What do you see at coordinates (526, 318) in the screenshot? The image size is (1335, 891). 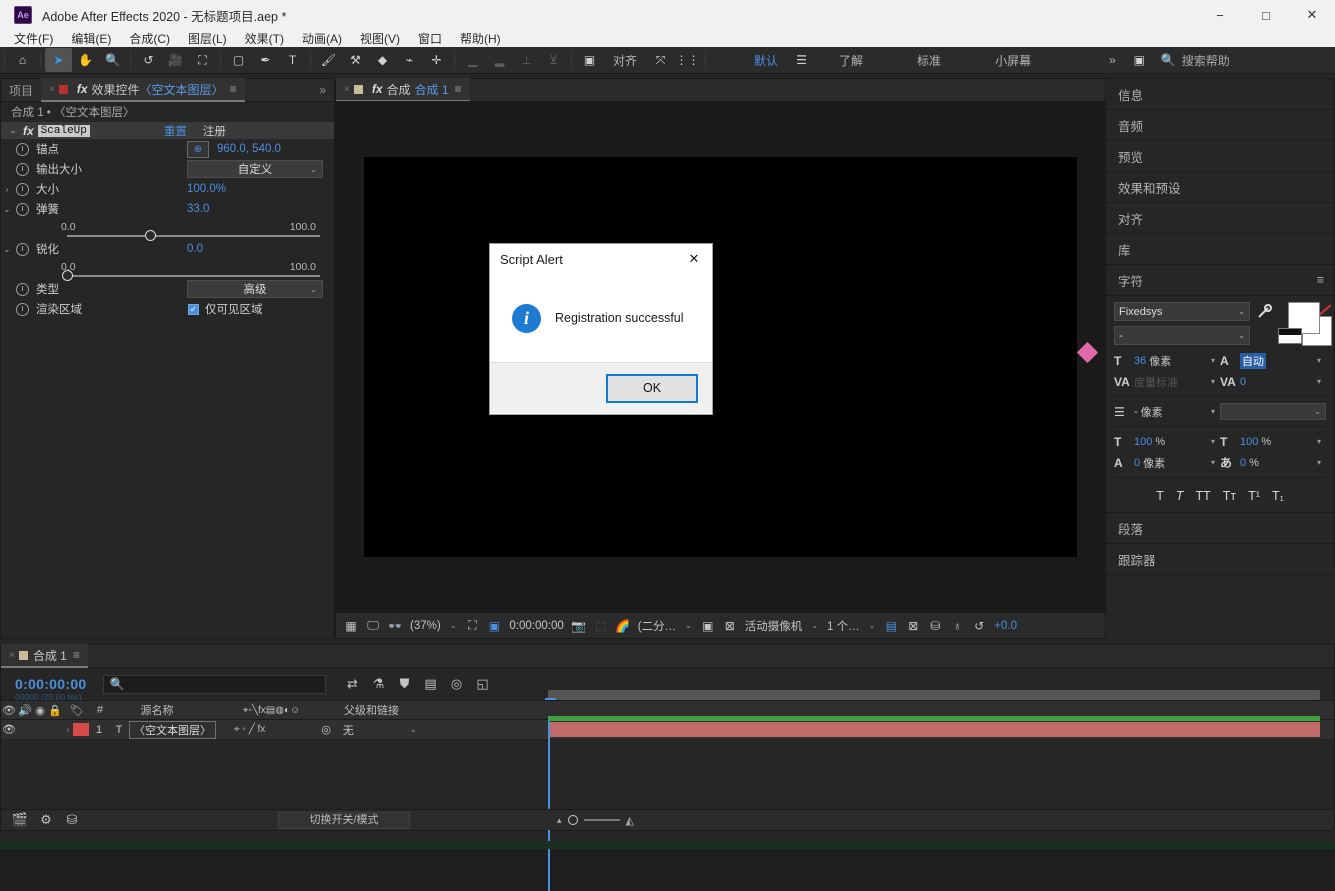 I see `info-icon: i` at bounding box center [526, 318].